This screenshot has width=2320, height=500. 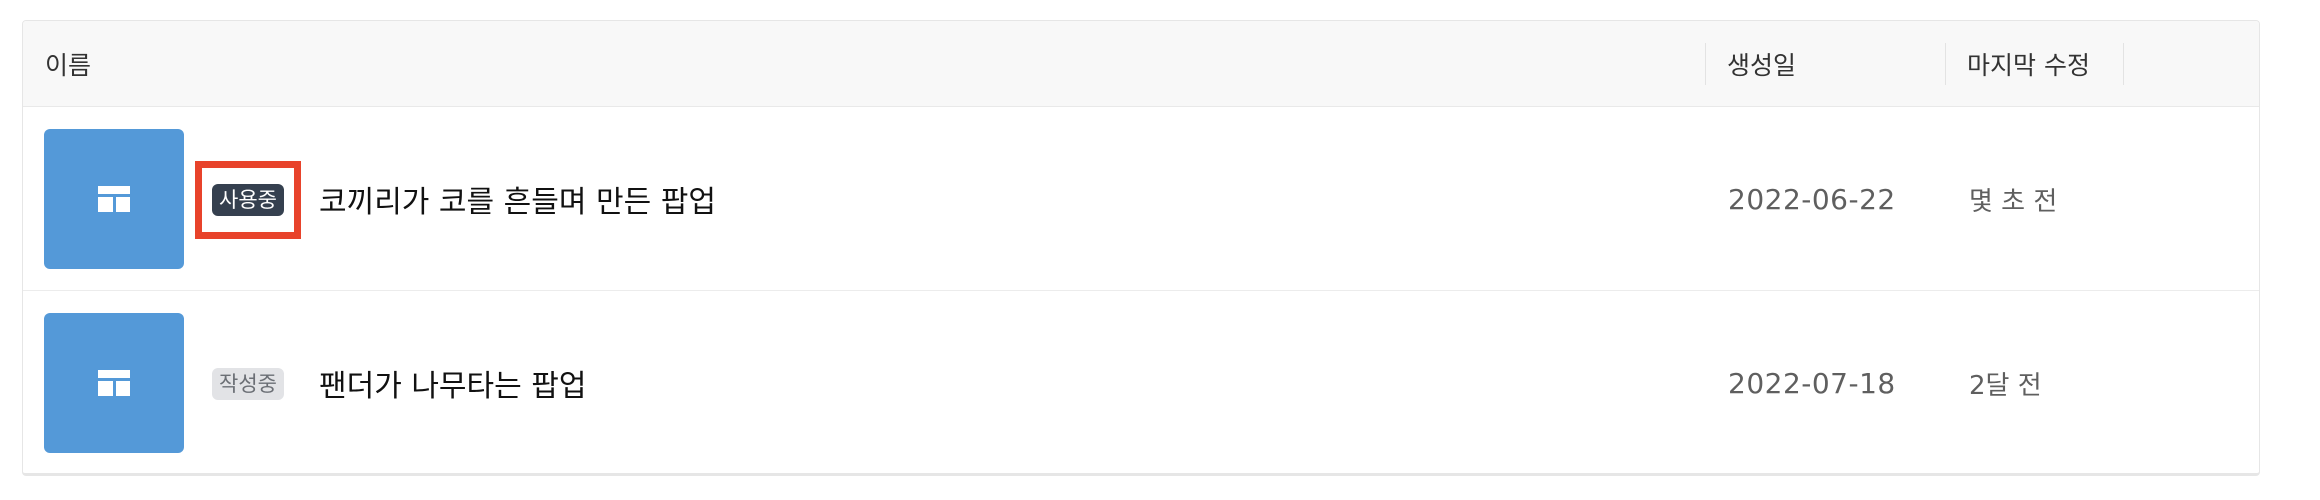 What do you see at coordinates (1812, 199) in the screenshot?
I see `created-date: 2022-06-22` at bounding box center [1812, 199].